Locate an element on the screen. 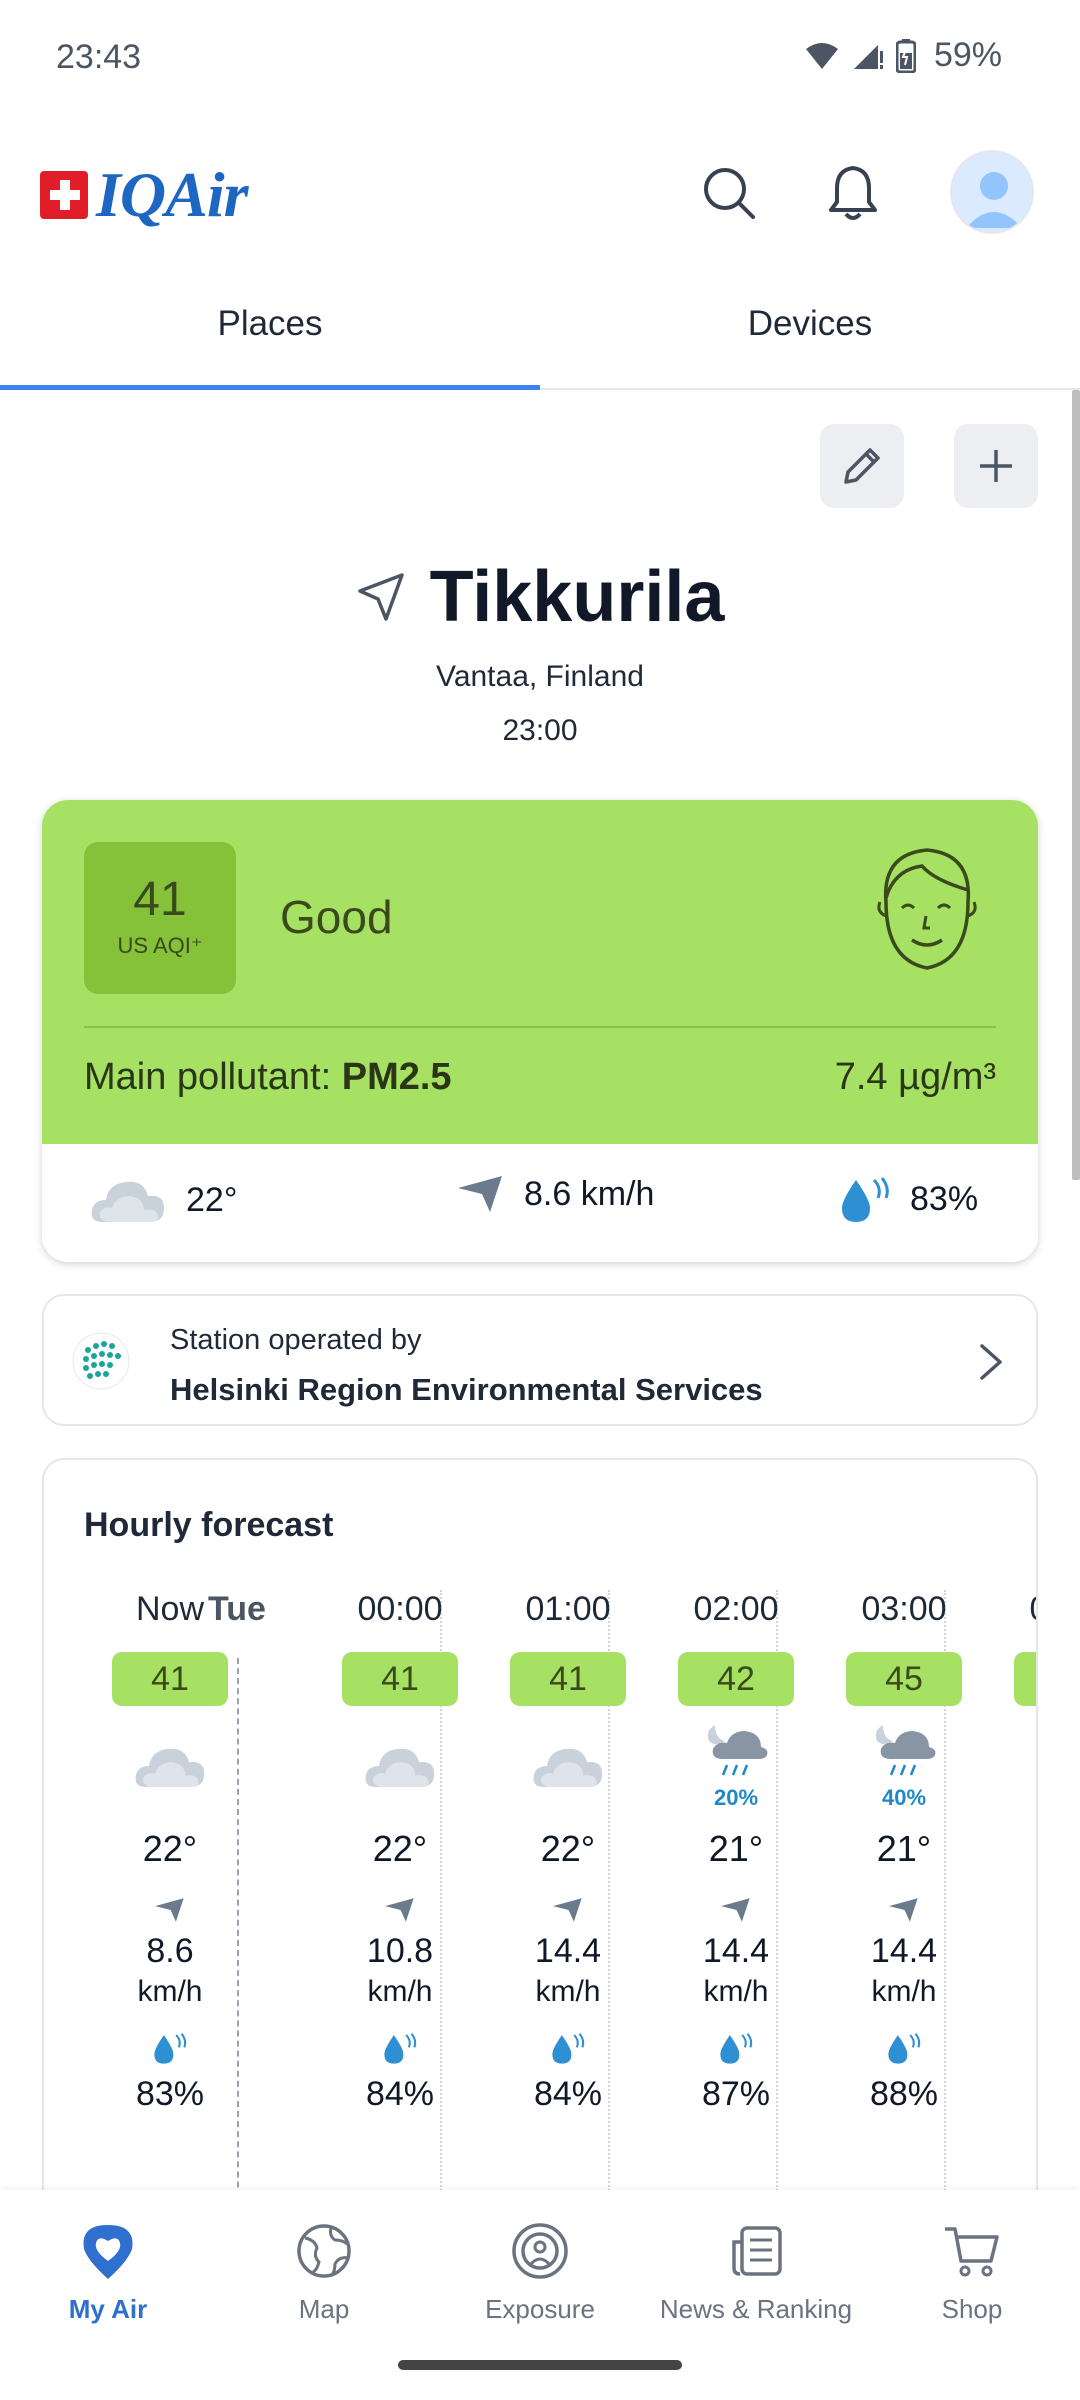  scrollbar is located at coordinates (1076, 785).